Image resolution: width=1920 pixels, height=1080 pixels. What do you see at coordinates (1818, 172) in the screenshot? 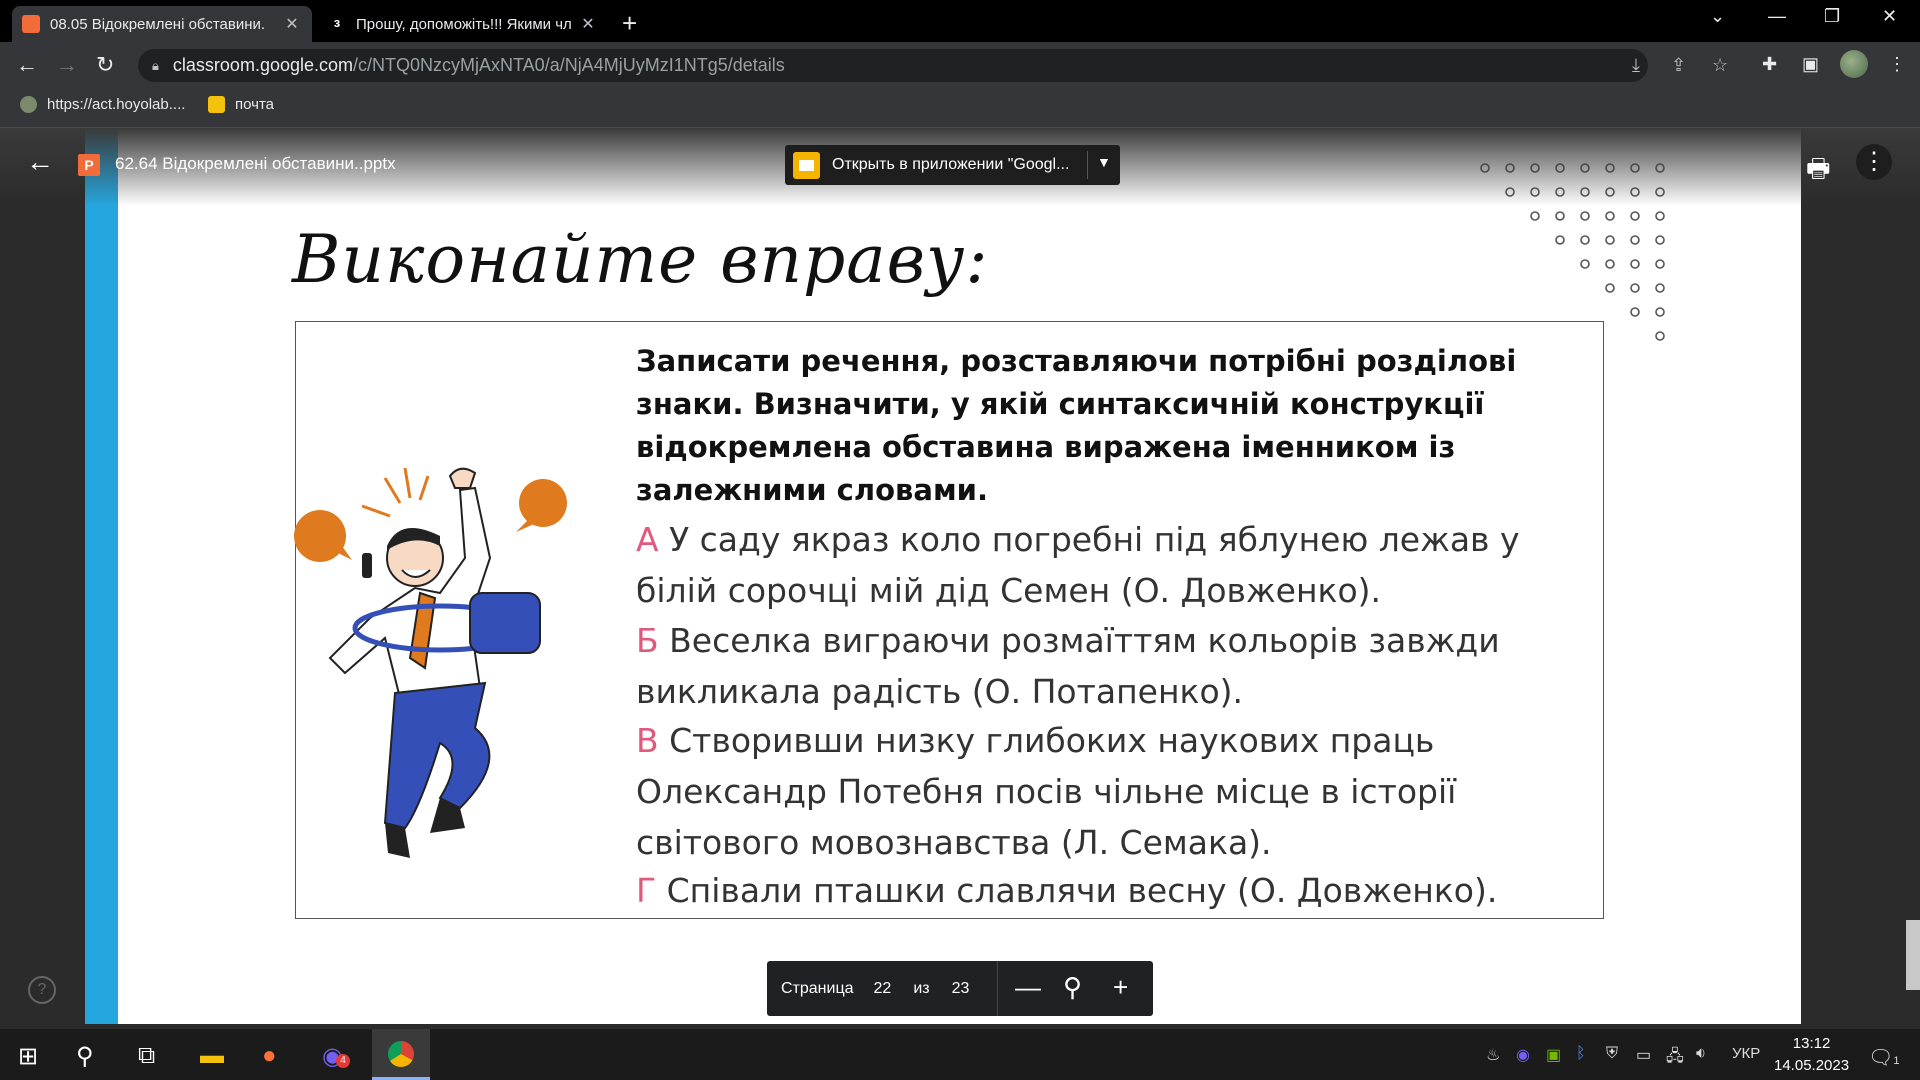
I see `print-icon: 🖶︎` at bounding box center [1818, 172].